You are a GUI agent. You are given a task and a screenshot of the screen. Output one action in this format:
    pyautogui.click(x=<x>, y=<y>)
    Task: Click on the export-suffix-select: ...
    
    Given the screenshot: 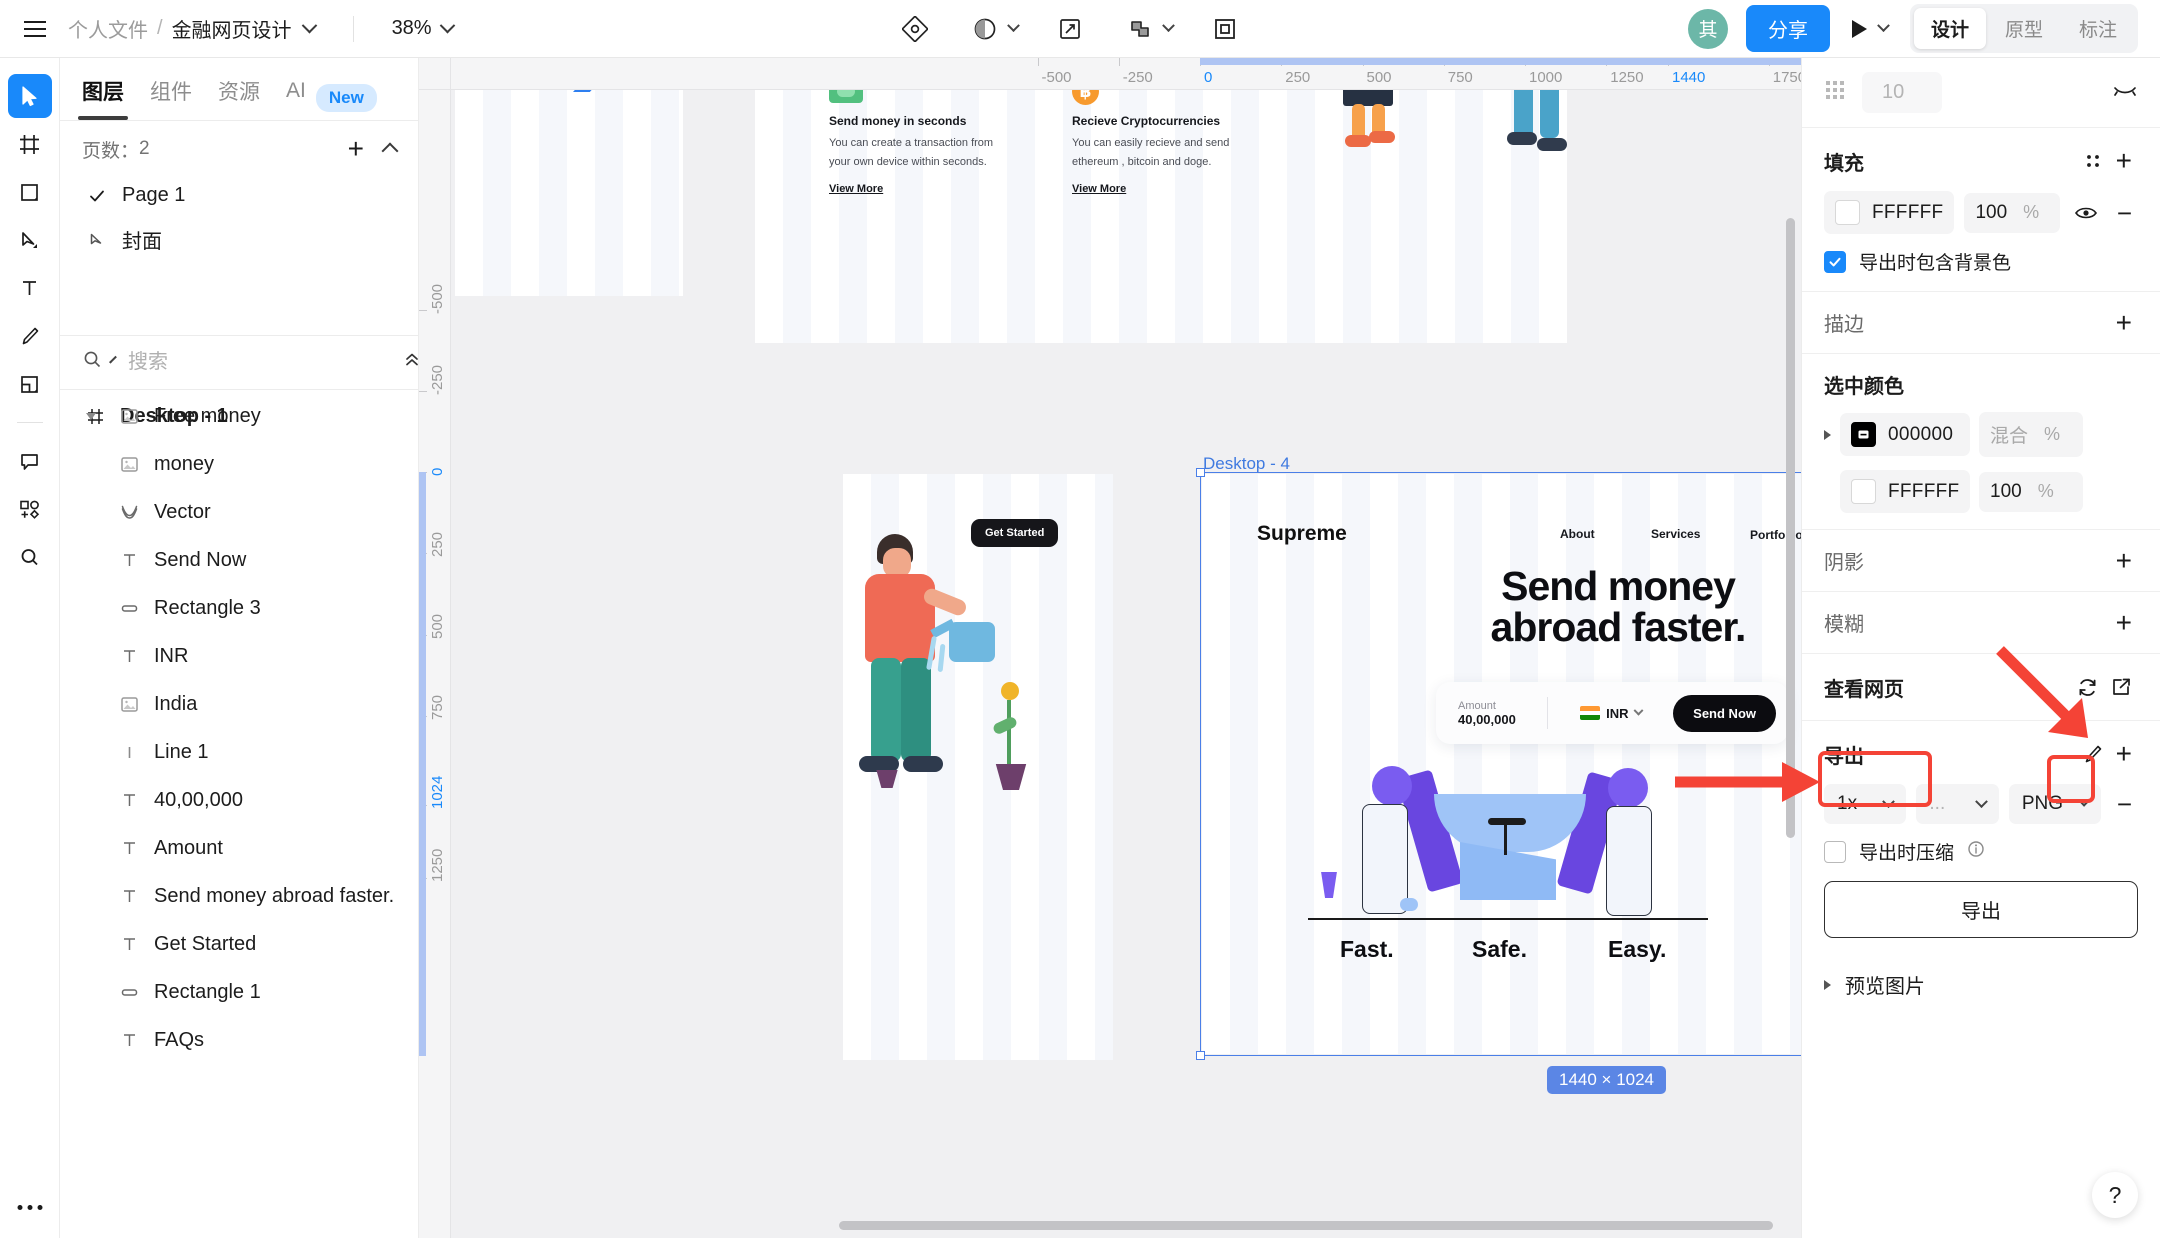 What is the action you would take?
    pyautogui.click(x=1957, y=804)
    